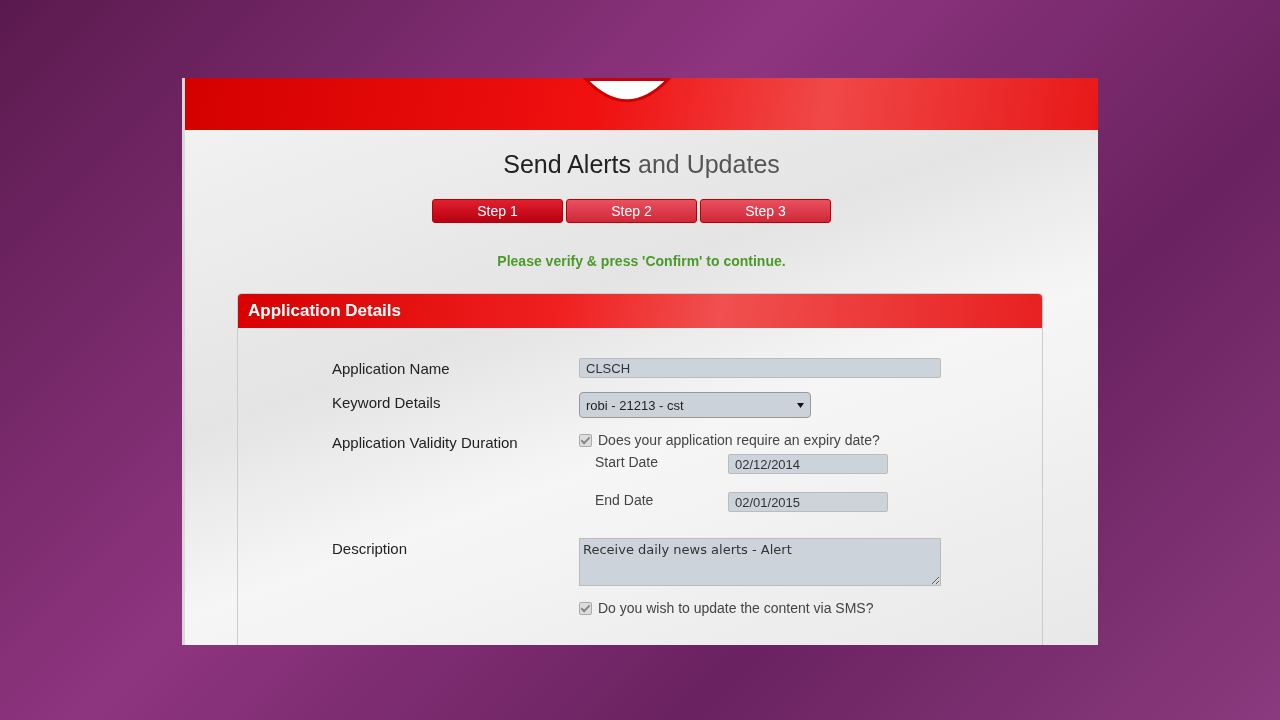  I want to click on dropdown: robi - 21213 - cst, so click(695, 405).